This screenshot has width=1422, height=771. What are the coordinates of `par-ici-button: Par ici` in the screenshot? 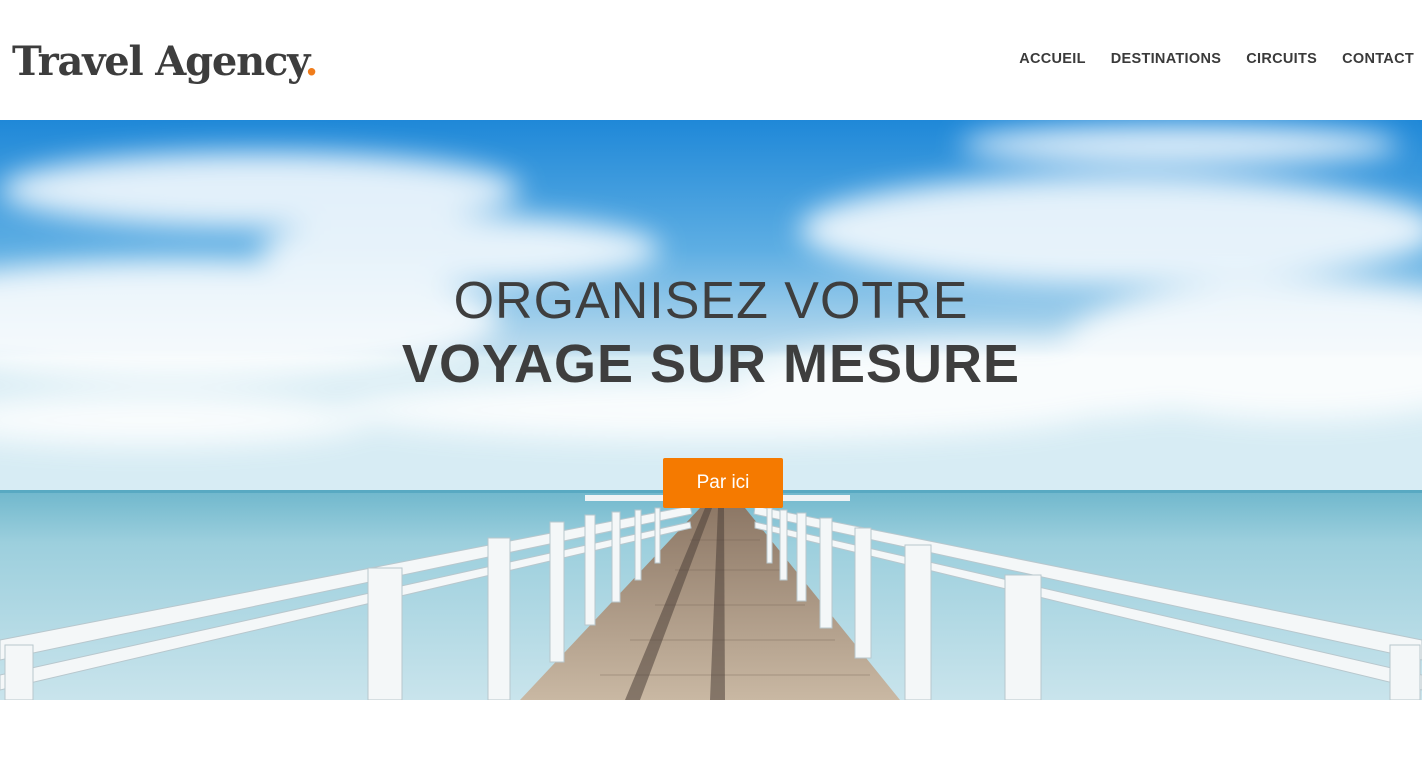 It's located at (723, 483).